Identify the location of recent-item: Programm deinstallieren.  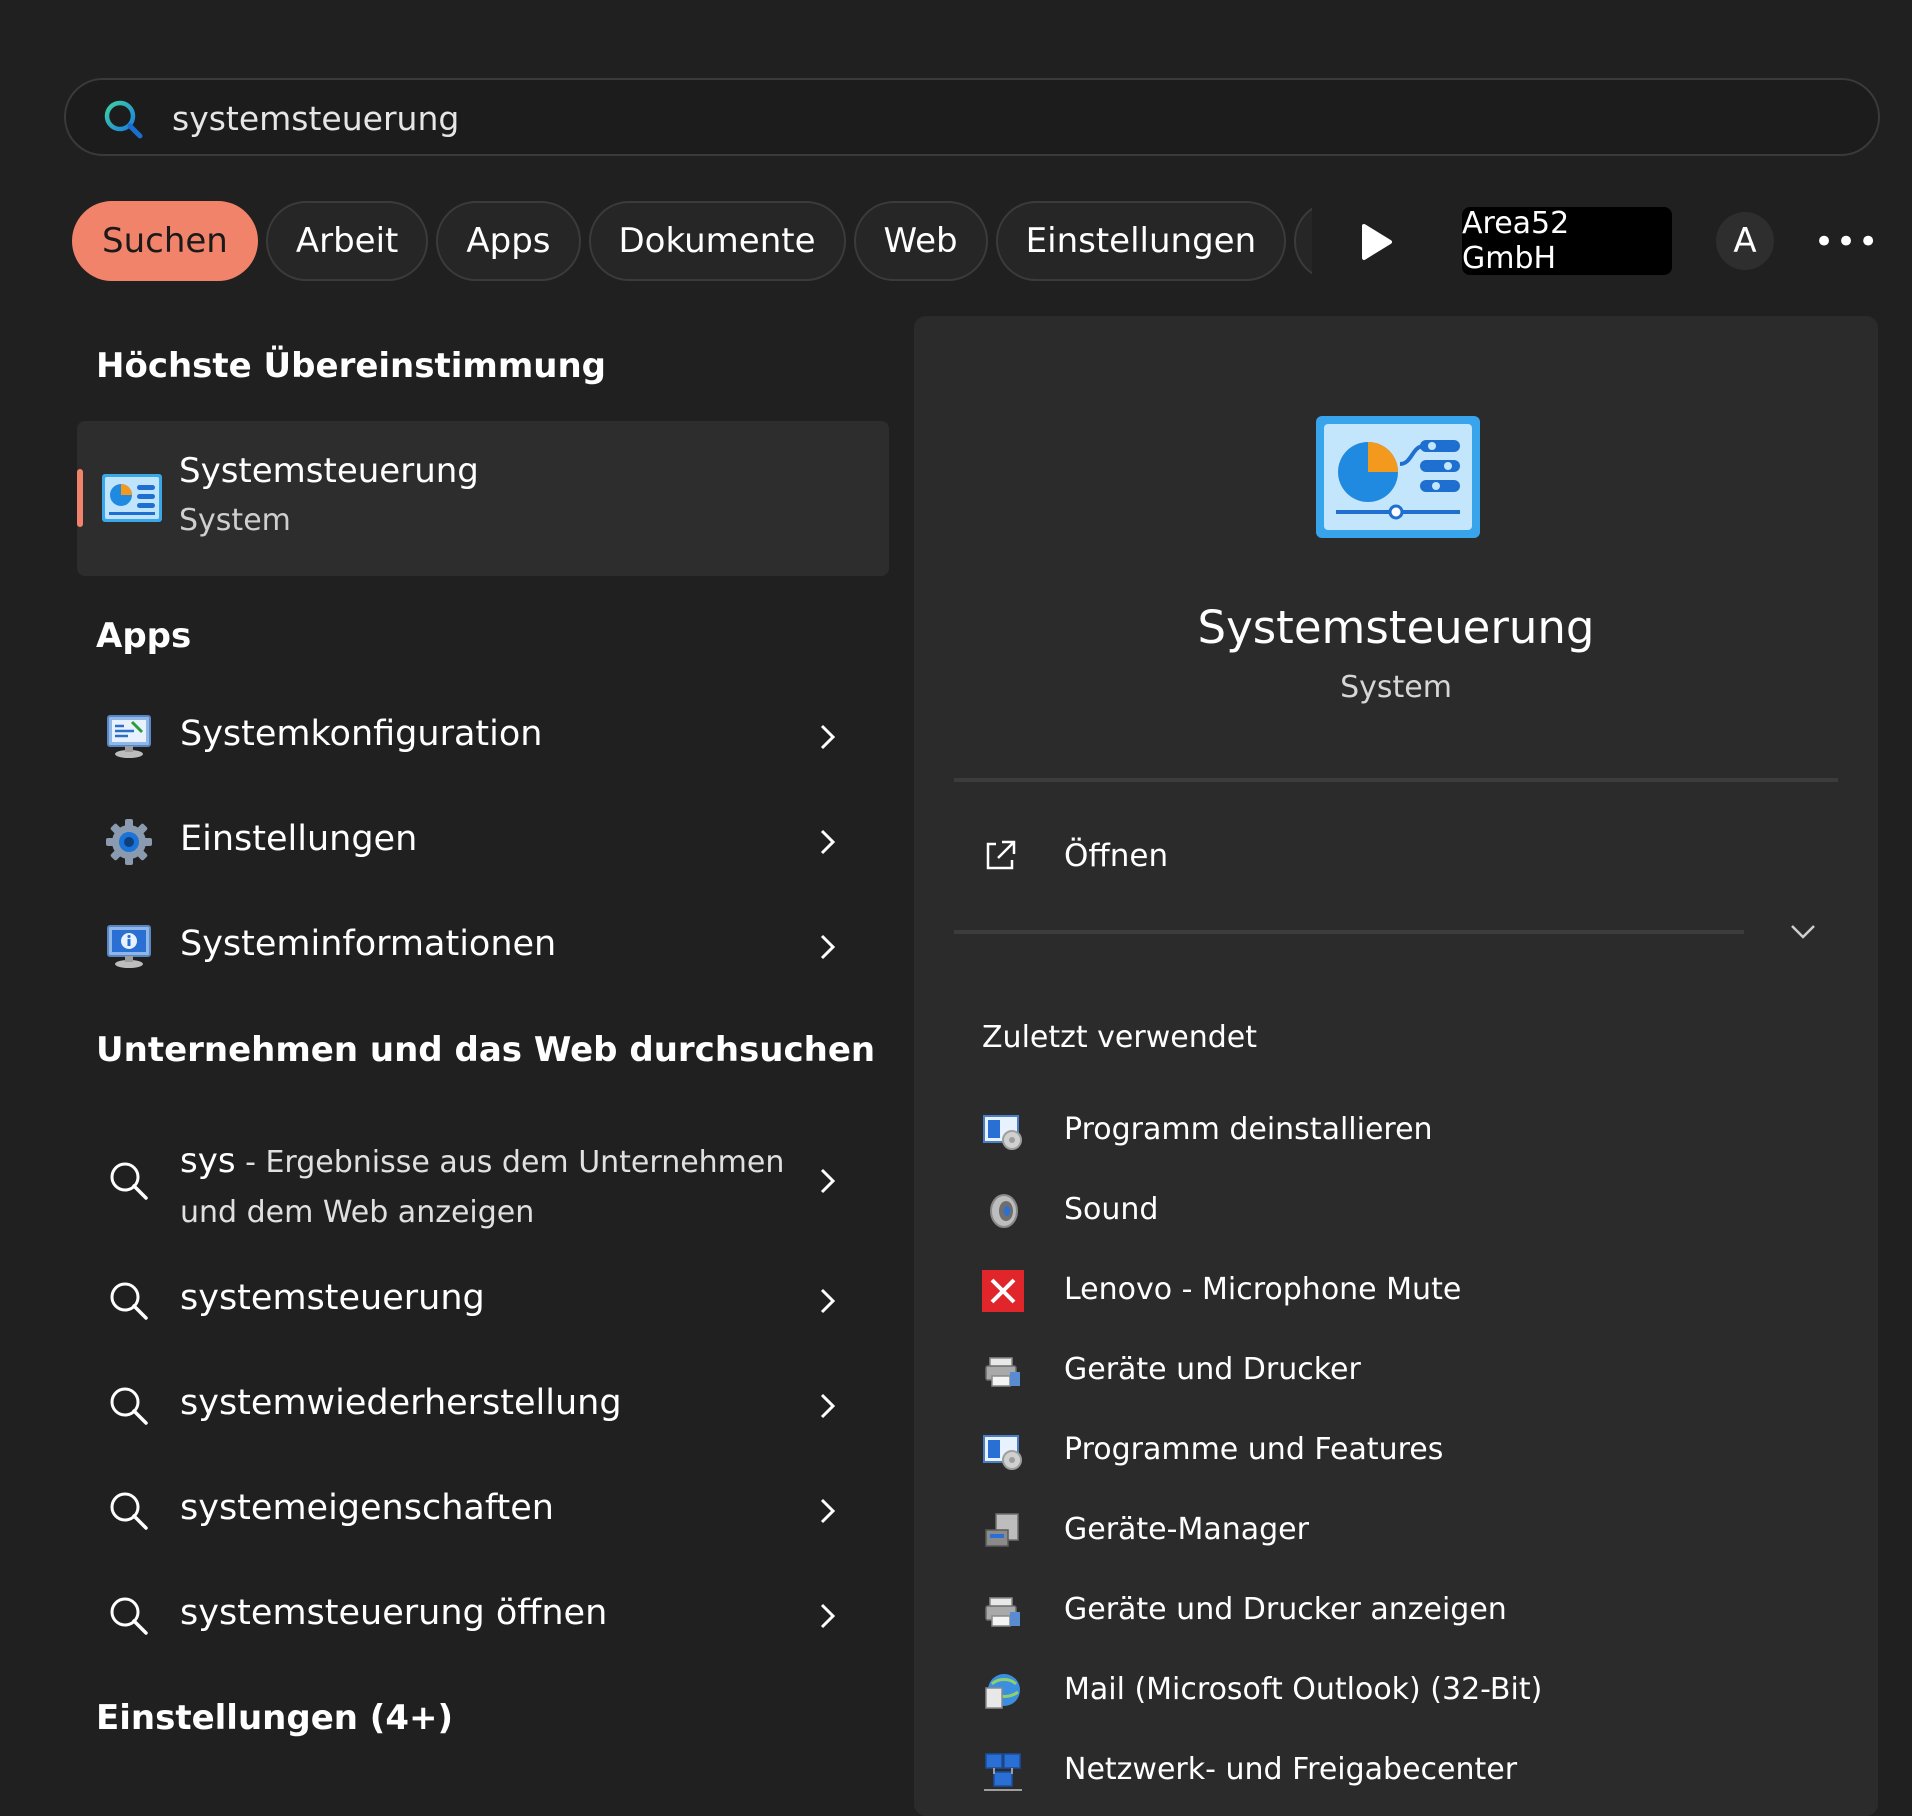
(1382, 1130).